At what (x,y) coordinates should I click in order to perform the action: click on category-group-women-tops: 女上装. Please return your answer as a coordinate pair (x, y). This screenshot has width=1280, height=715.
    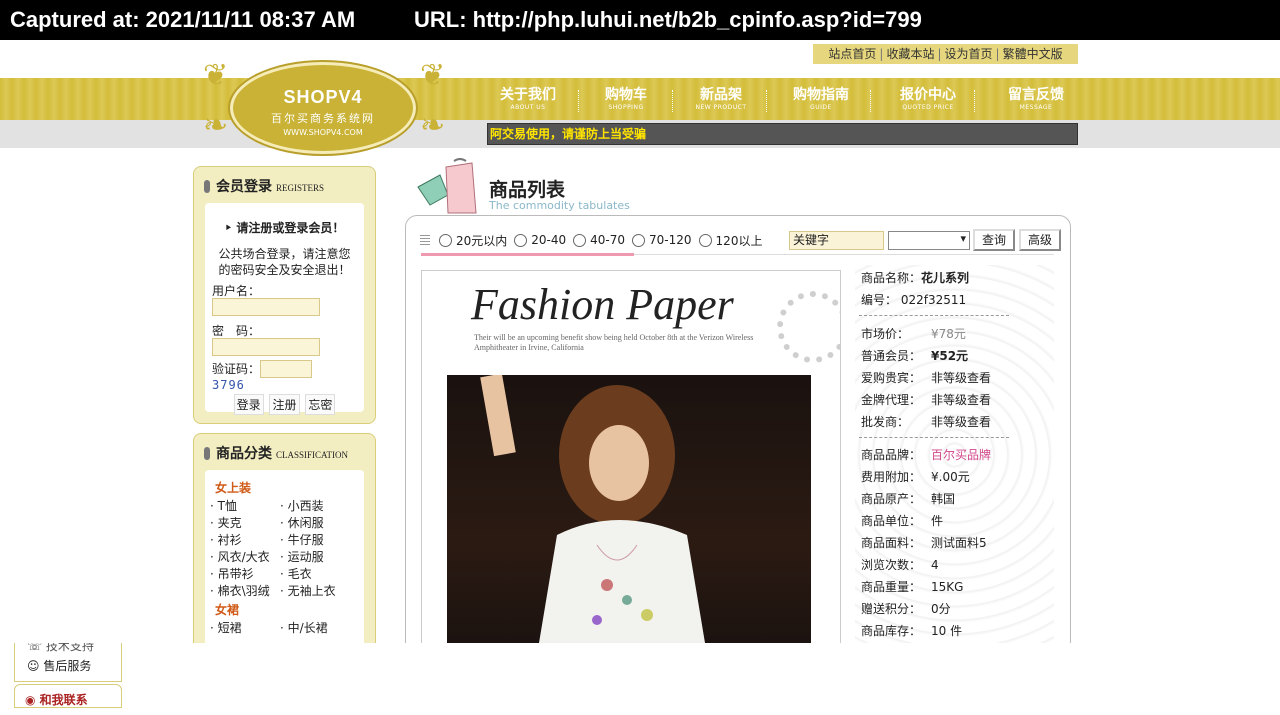
    Looking at the image, I should click on (289, 488).